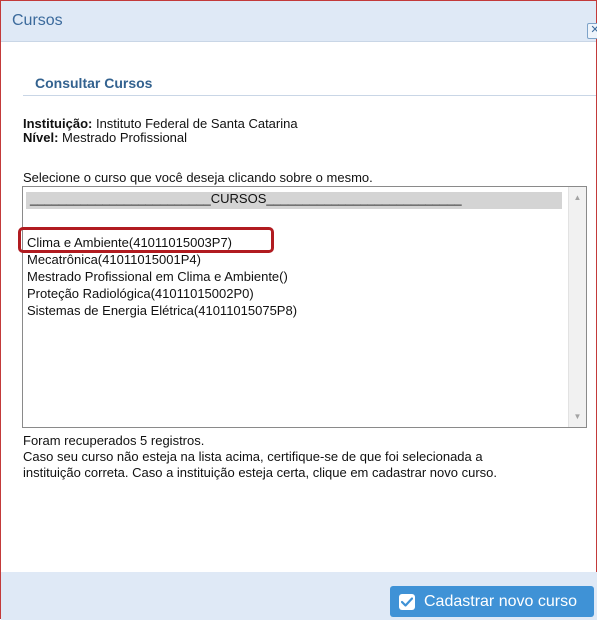  I want to click on list-item: Mecatrônica(41011015001P4), so click(162, 259).